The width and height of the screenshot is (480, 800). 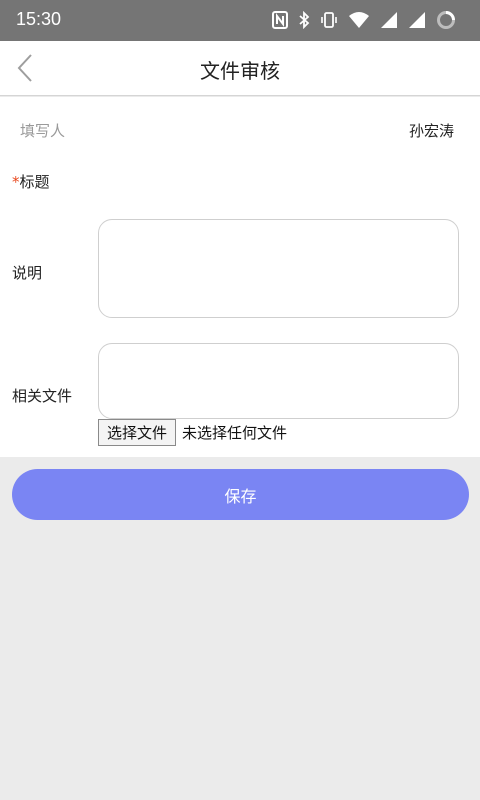 I want to click on description-label: 说明, so click(x=27, y=273).